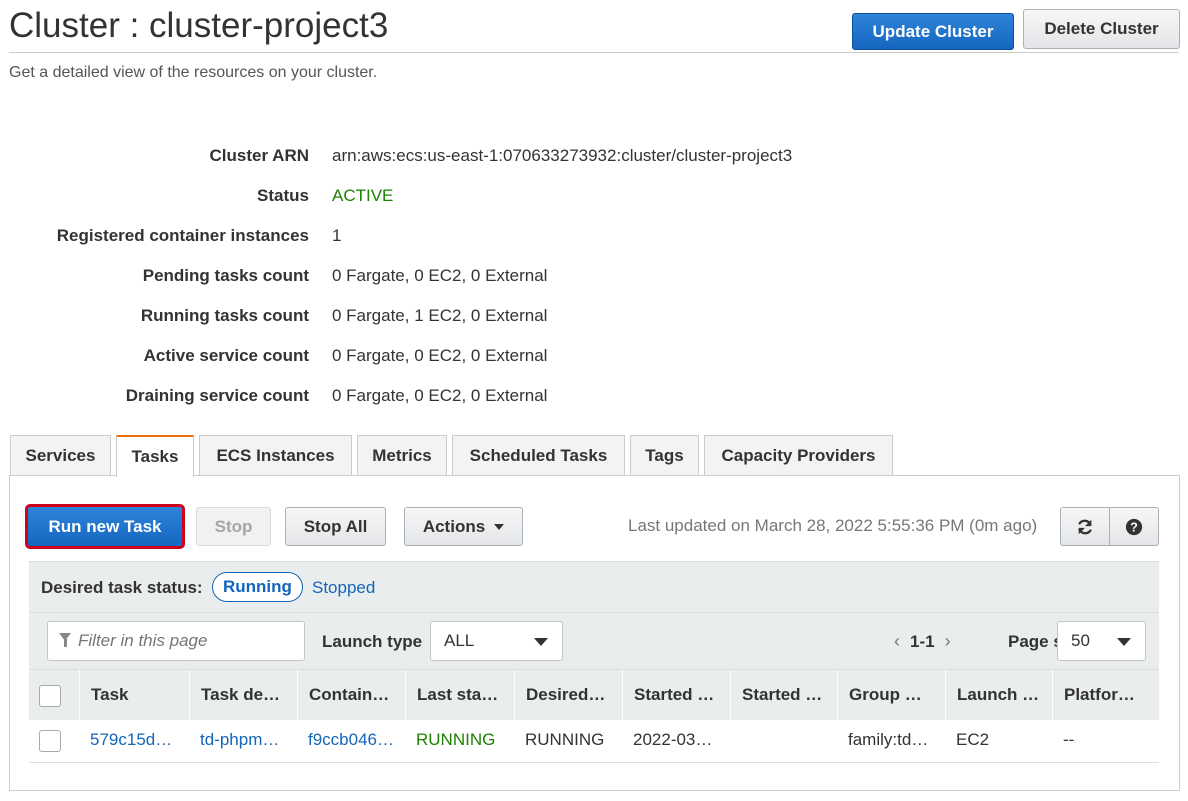 This screenshot has height=801, width=1188. I want to click on status-stopped-link: Stopped, so click(343, 588).